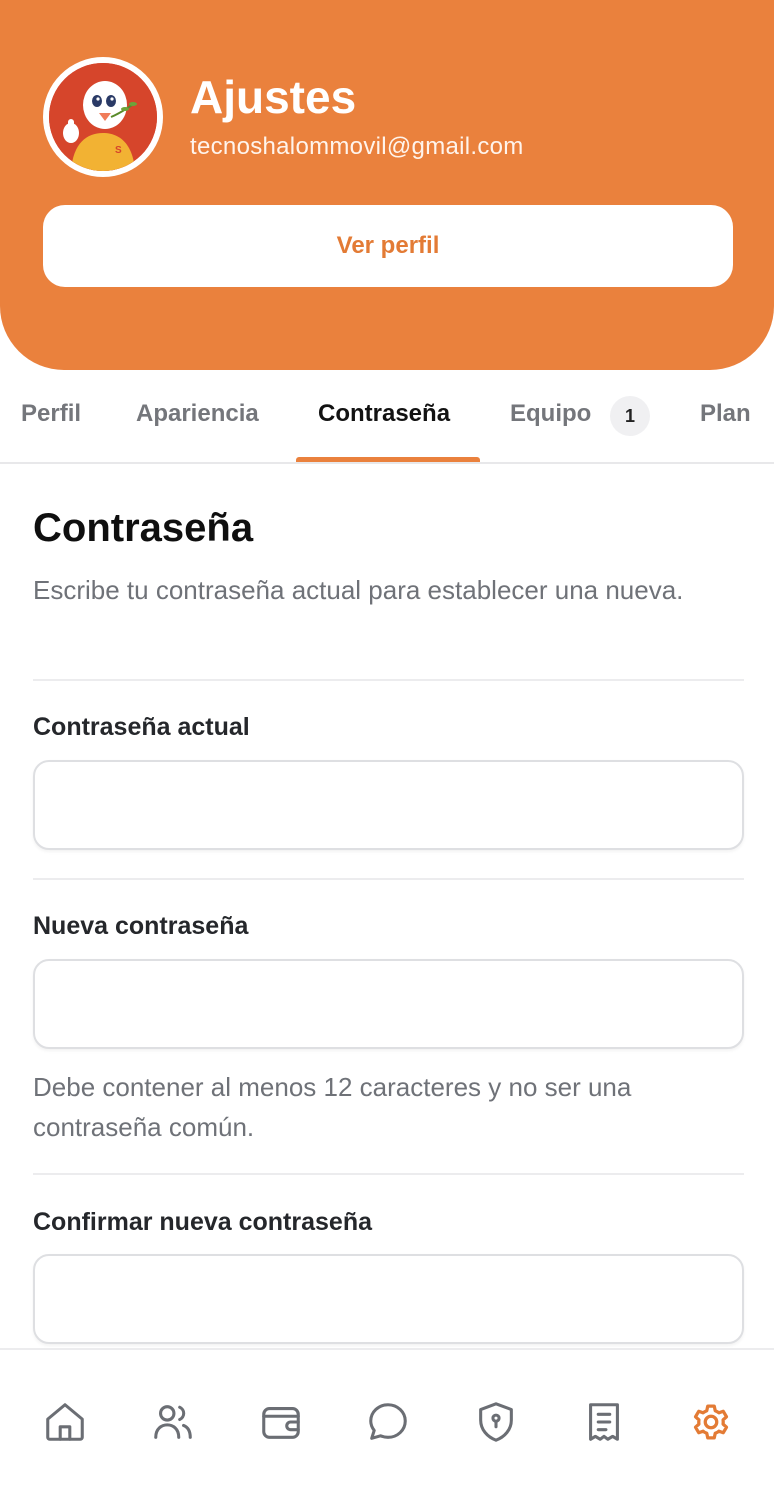 This screenshot has width=774, height=1490. Describe the element at coordinates (143, 528) in the screenshot. I see `section-title: Contraseña` at that location.